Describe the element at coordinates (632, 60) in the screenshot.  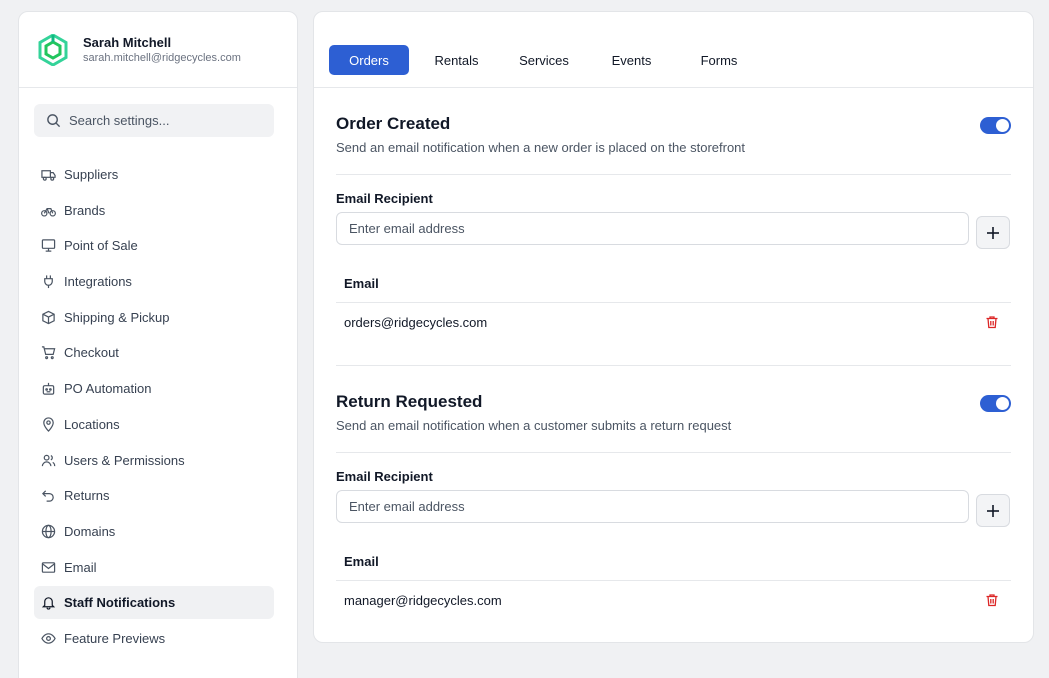
I see `tab-events: Events` at that location.